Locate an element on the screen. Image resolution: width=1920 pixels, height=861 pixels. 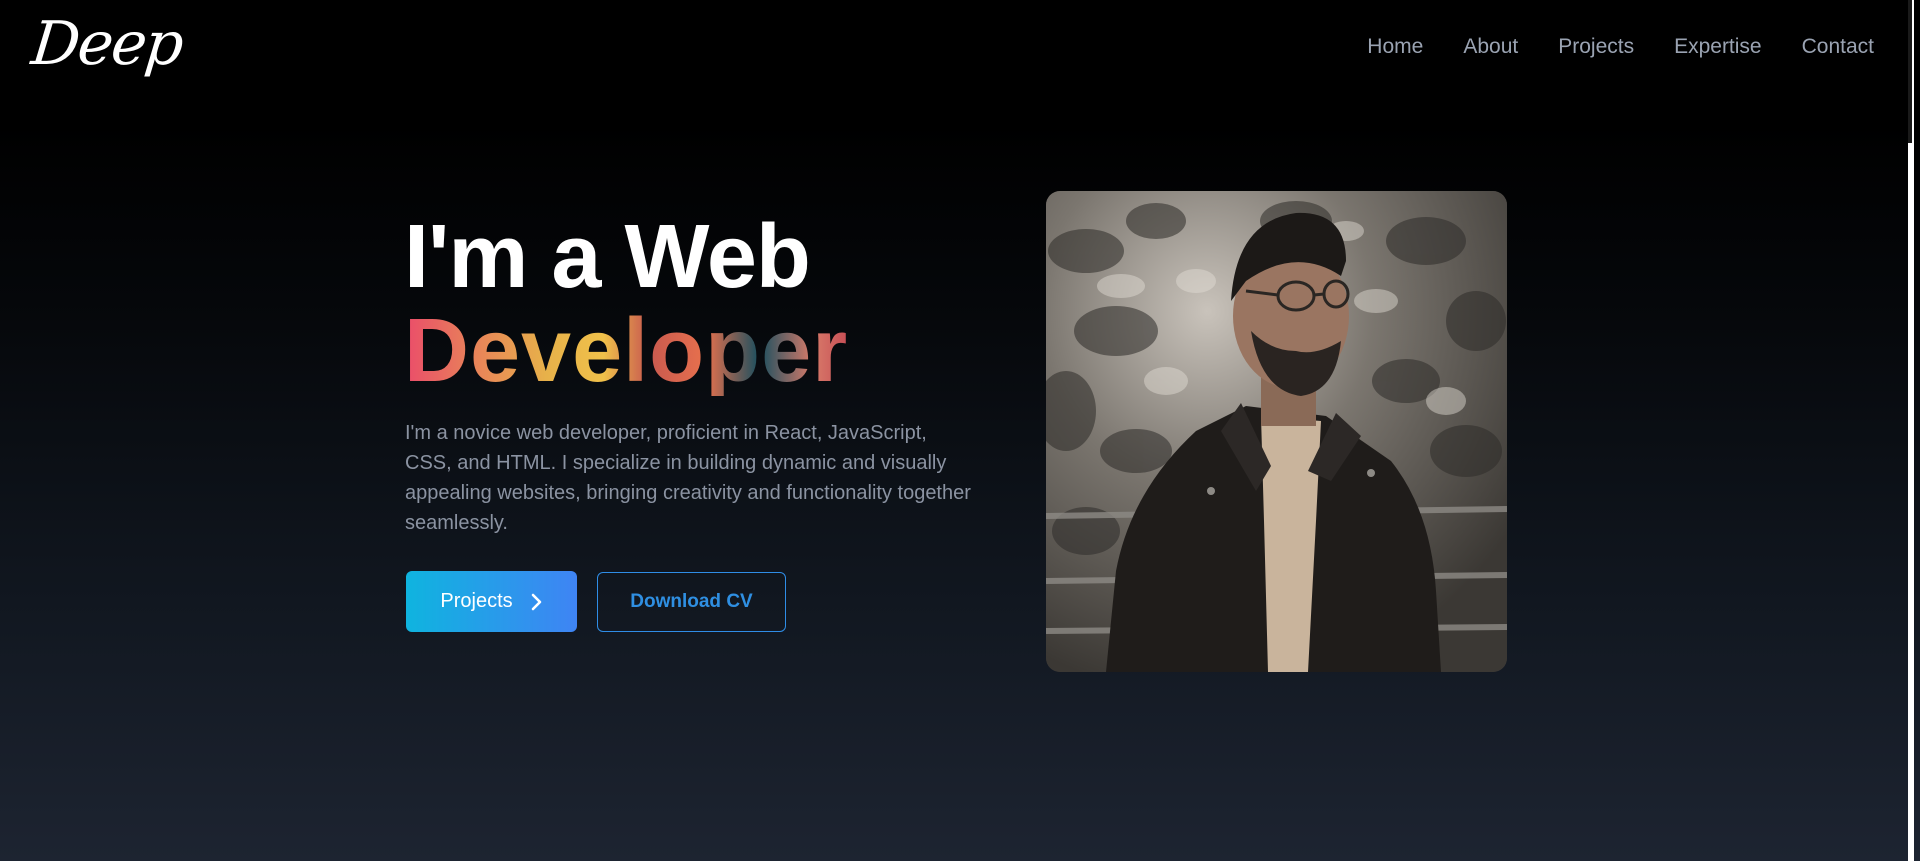
nav-expertise: Expertise is located at coordinates (1718, 47).